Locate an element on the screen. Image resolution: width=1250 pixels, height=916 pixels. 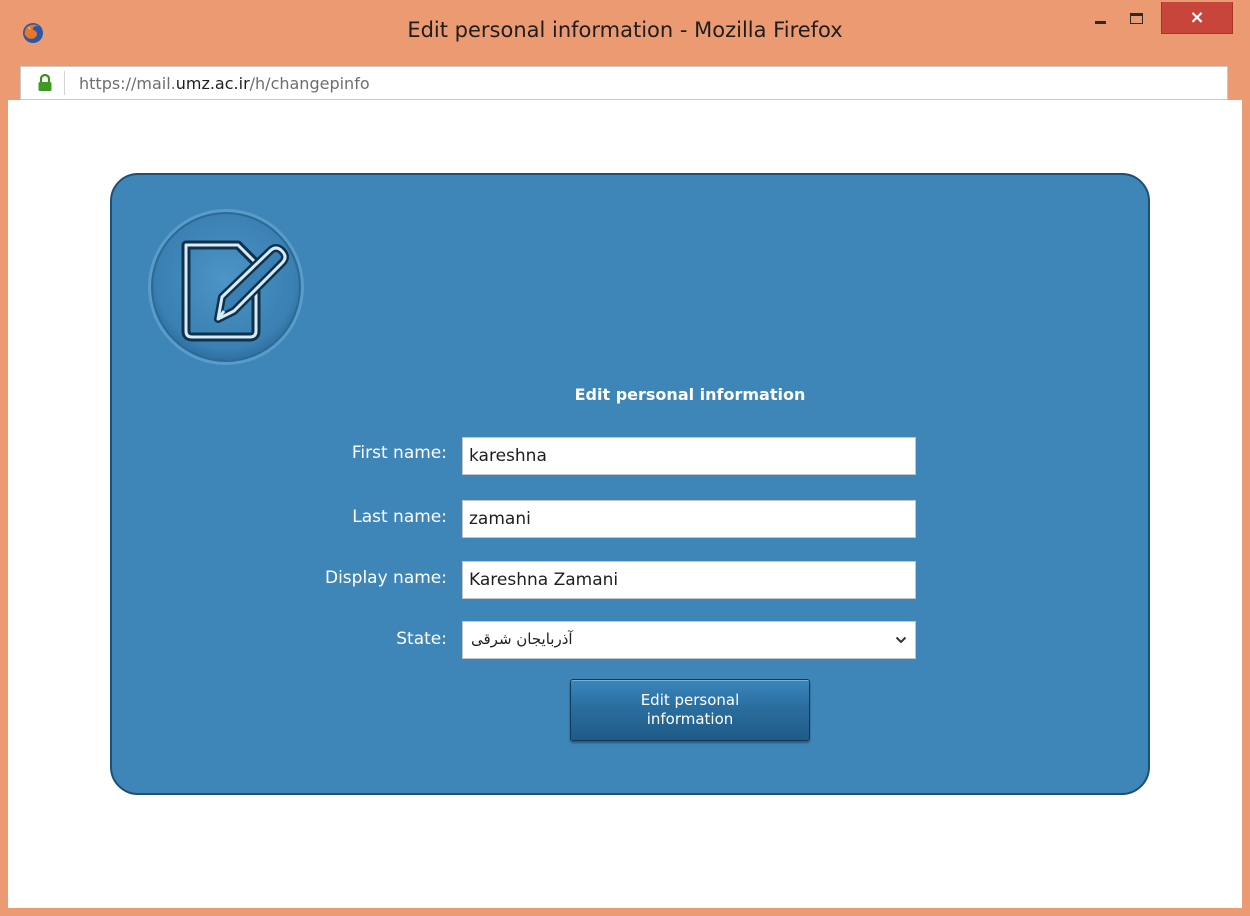
last-name-label: Last name: is located at coordinates (399, 517).